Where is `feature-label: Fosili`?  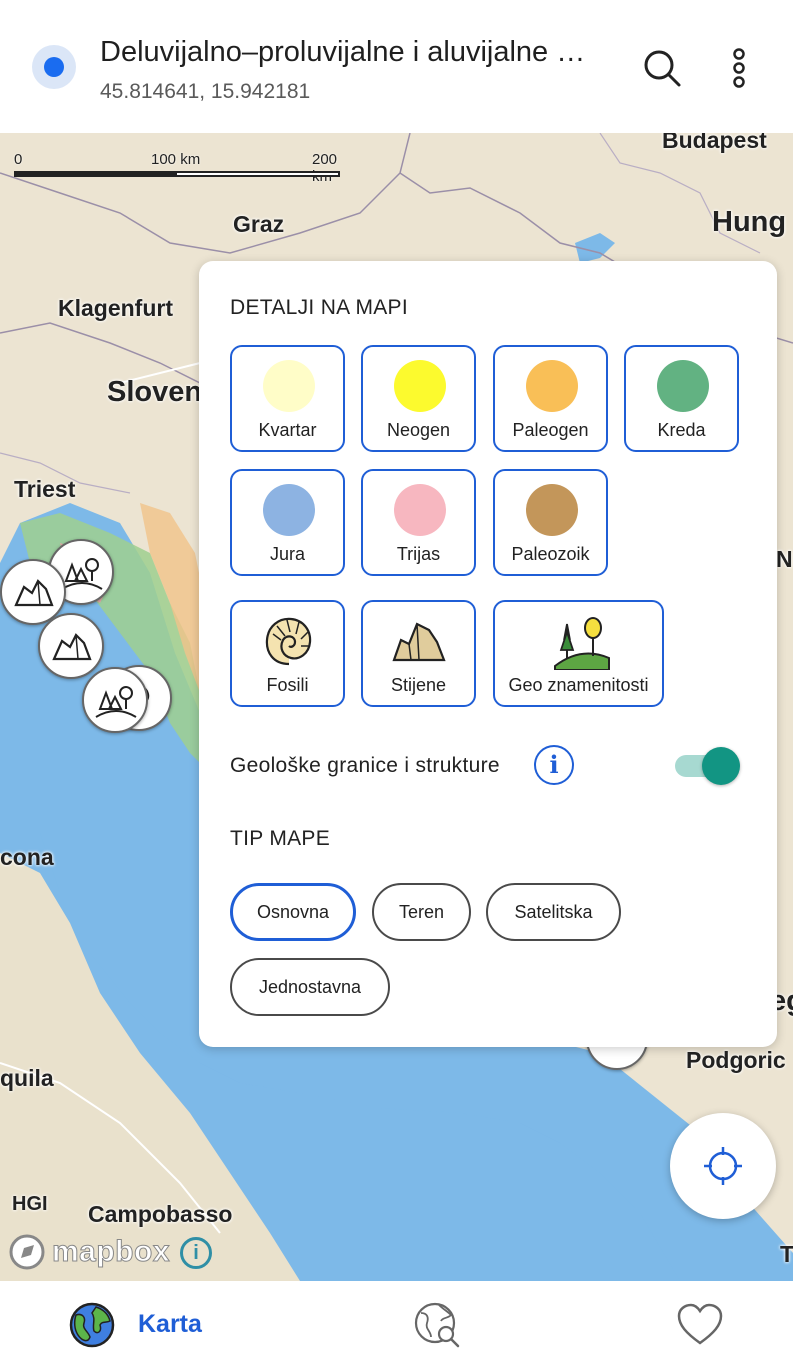 feature-label: Fosili is located at coordinates (287, 685).